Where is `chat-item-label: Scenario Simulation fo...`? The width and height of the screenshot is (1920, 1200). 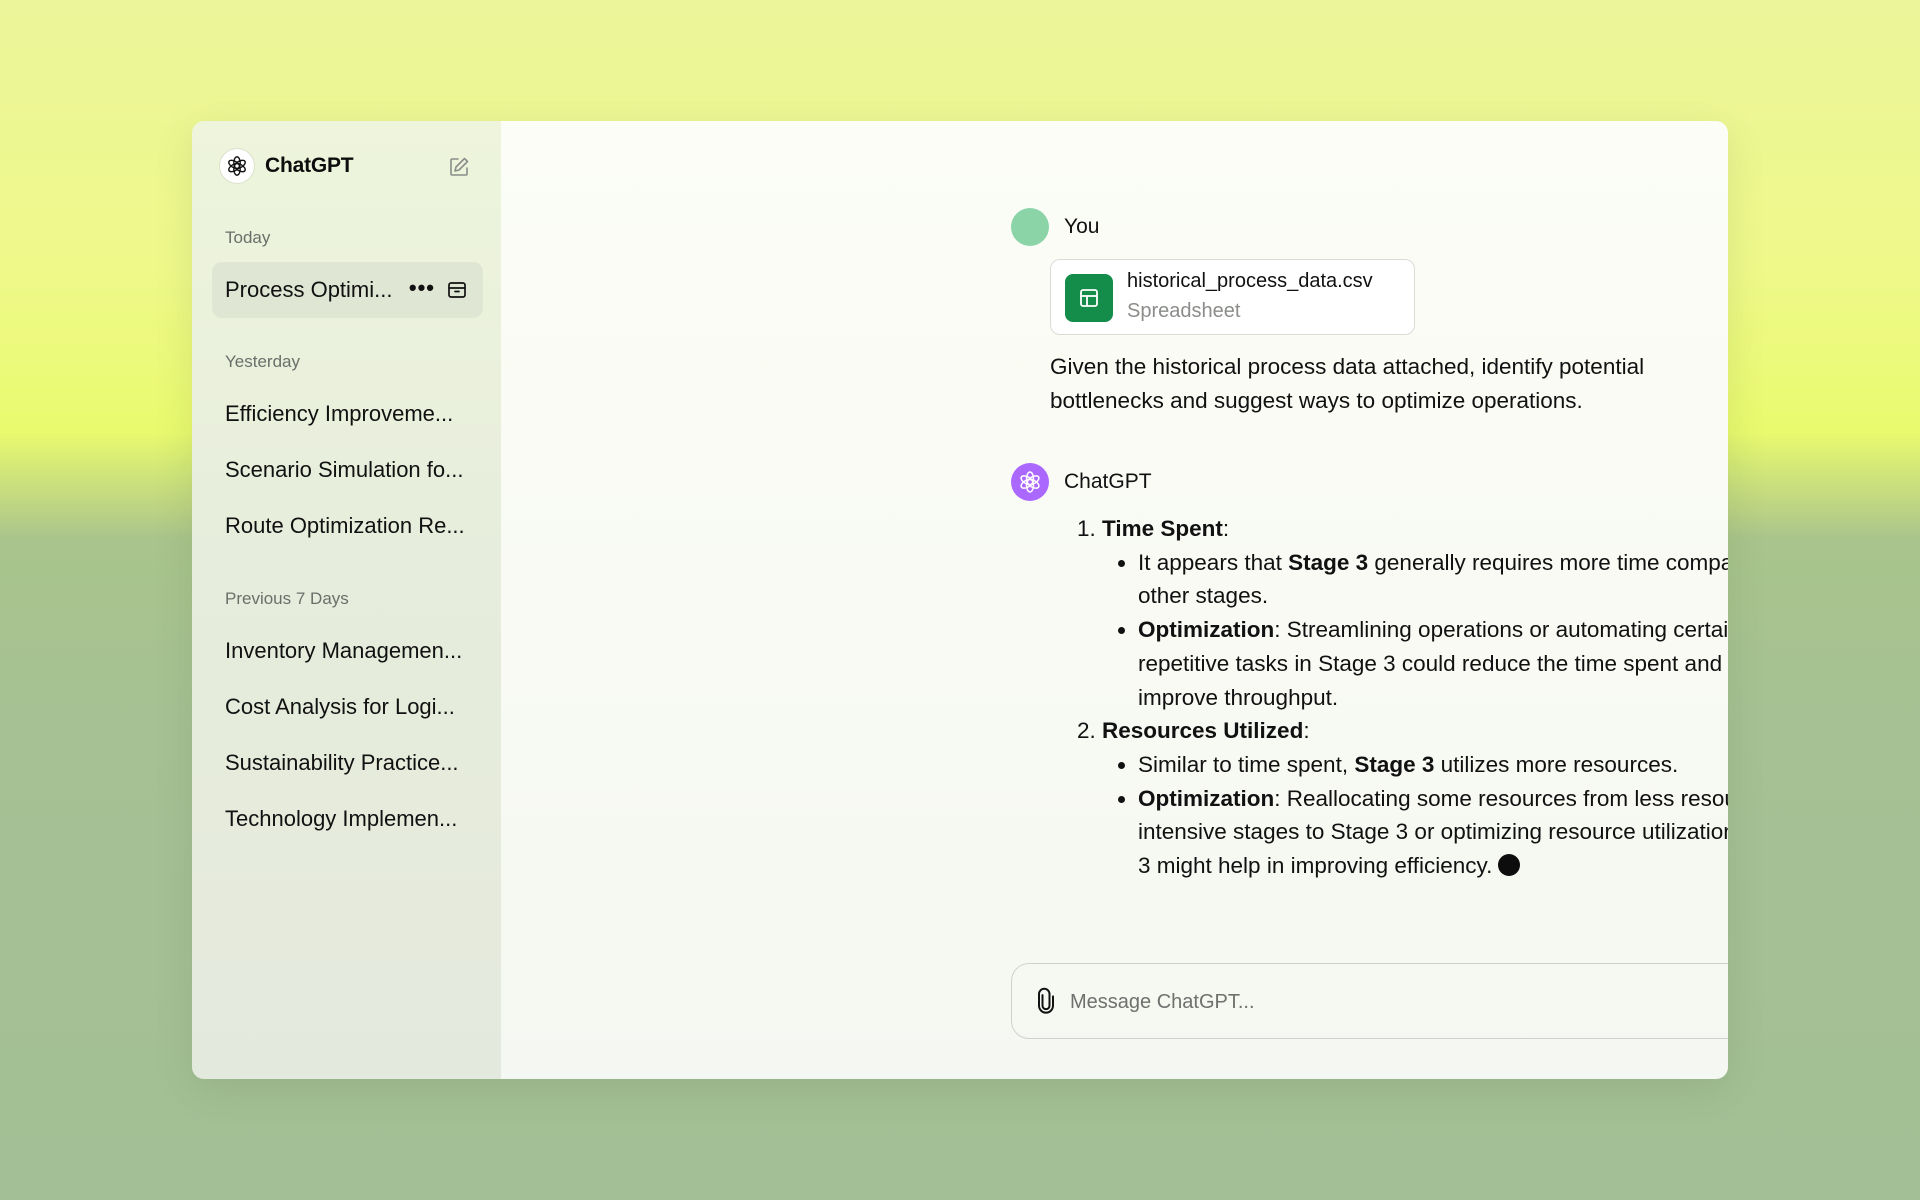 chat-item-label: Scenario Simulation fo... is located at coordinates (344, 469).